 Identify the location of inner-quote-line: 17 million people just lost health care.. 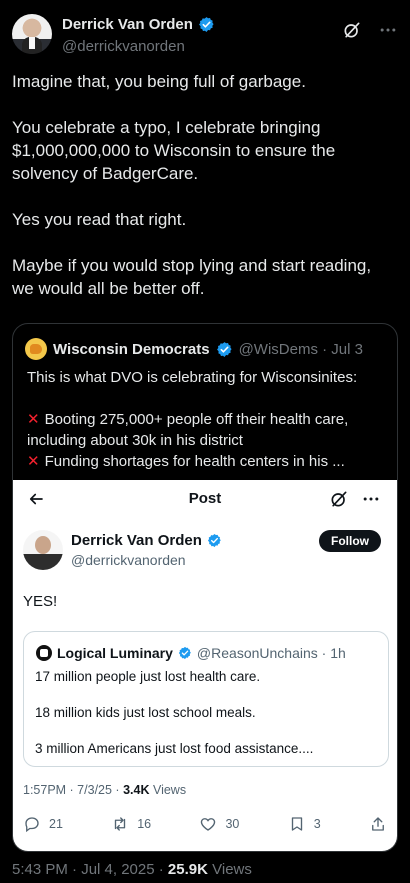
(148, 676).